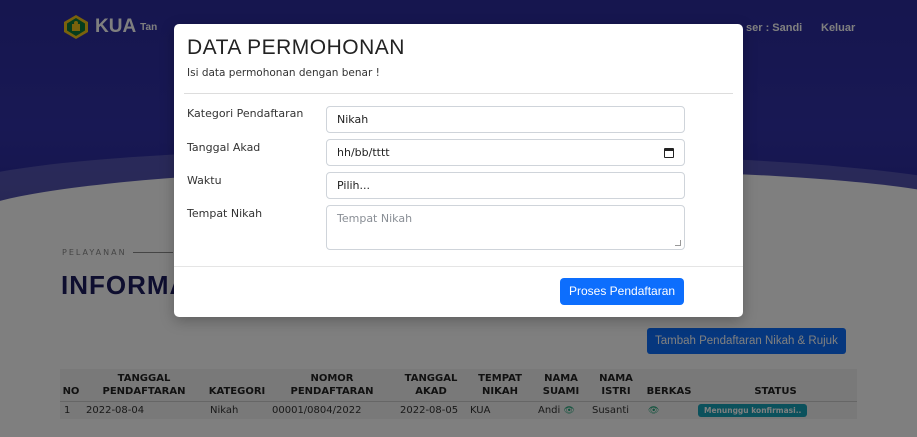 This screenshot has width=917, height=437. I want to click on submit-registration-button: Proses Pendaftaran, so click(622, 291).